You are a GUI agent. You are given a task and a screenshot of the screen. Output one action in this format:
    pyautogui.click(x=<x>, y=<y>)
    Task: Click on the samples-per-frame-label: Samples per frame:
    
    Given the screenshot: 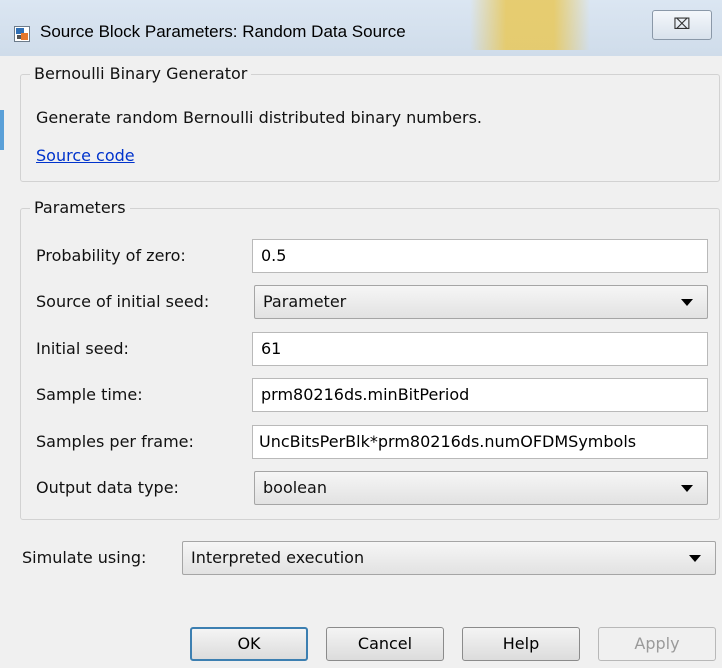 What is the action you would take?
    pyautogui.click(x=115, y=441)
    